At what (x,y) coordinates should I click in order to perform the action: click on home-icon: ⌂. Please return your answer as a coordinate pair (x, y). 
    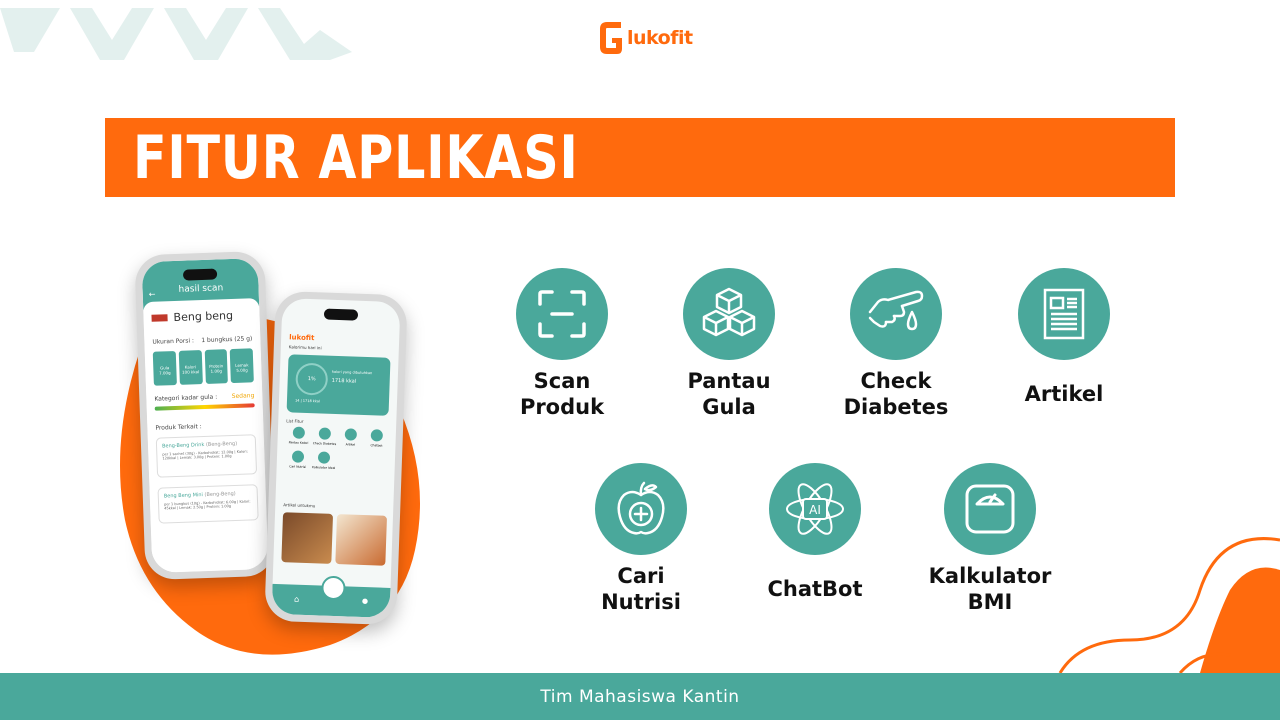
    Looking at the image, I should click on (296, 599).